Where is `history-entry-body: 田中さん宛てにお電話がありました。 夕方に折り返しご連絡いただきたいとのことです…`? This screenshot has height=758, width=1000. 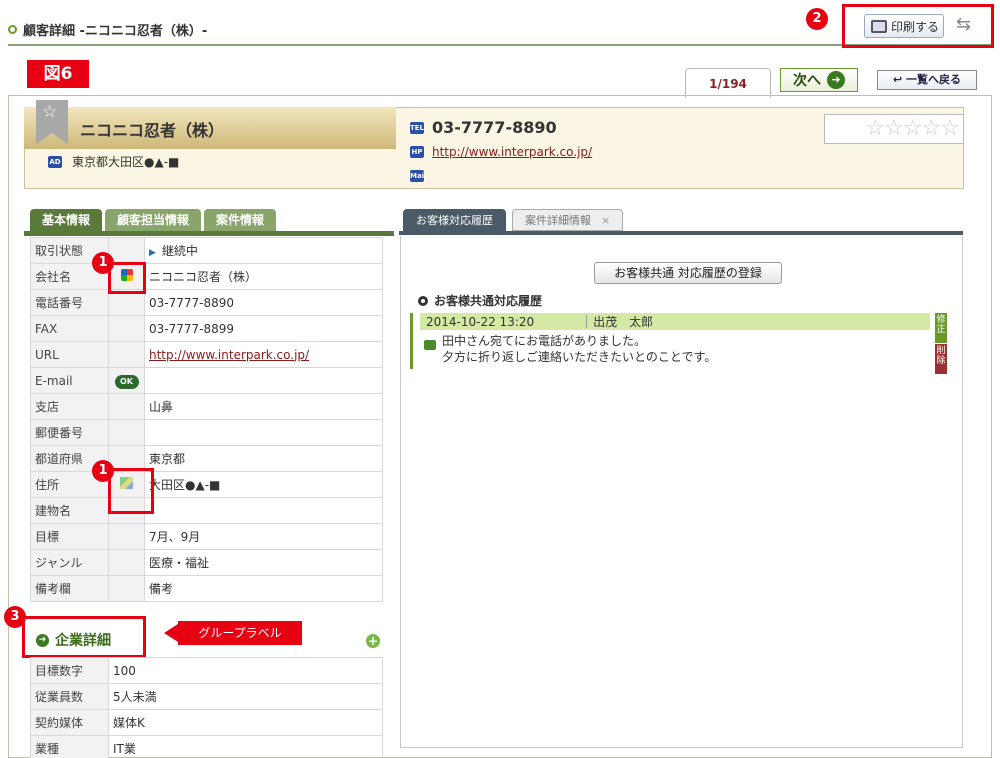 history-entry-body: 田中さん宛てにお電話がありました。 夕方に折り返しご連絡いただきたいとのことです… is located at coordinates (579, 349).